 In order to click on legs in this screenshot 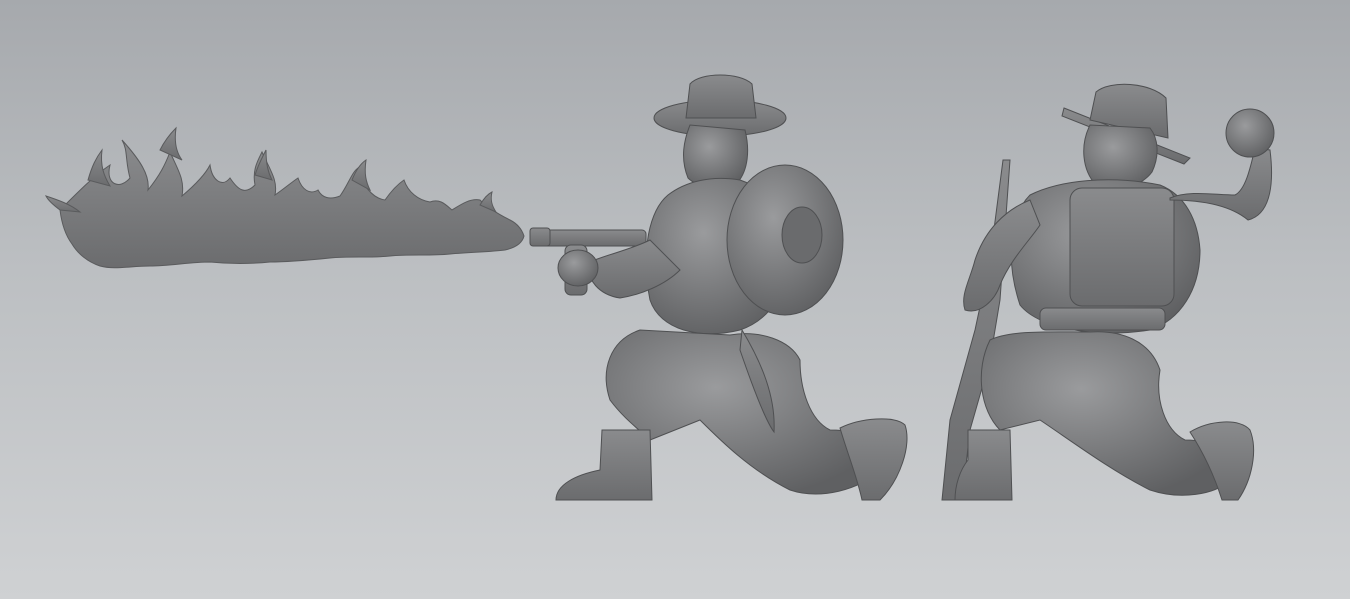, I will do `click(1106, 413)`.